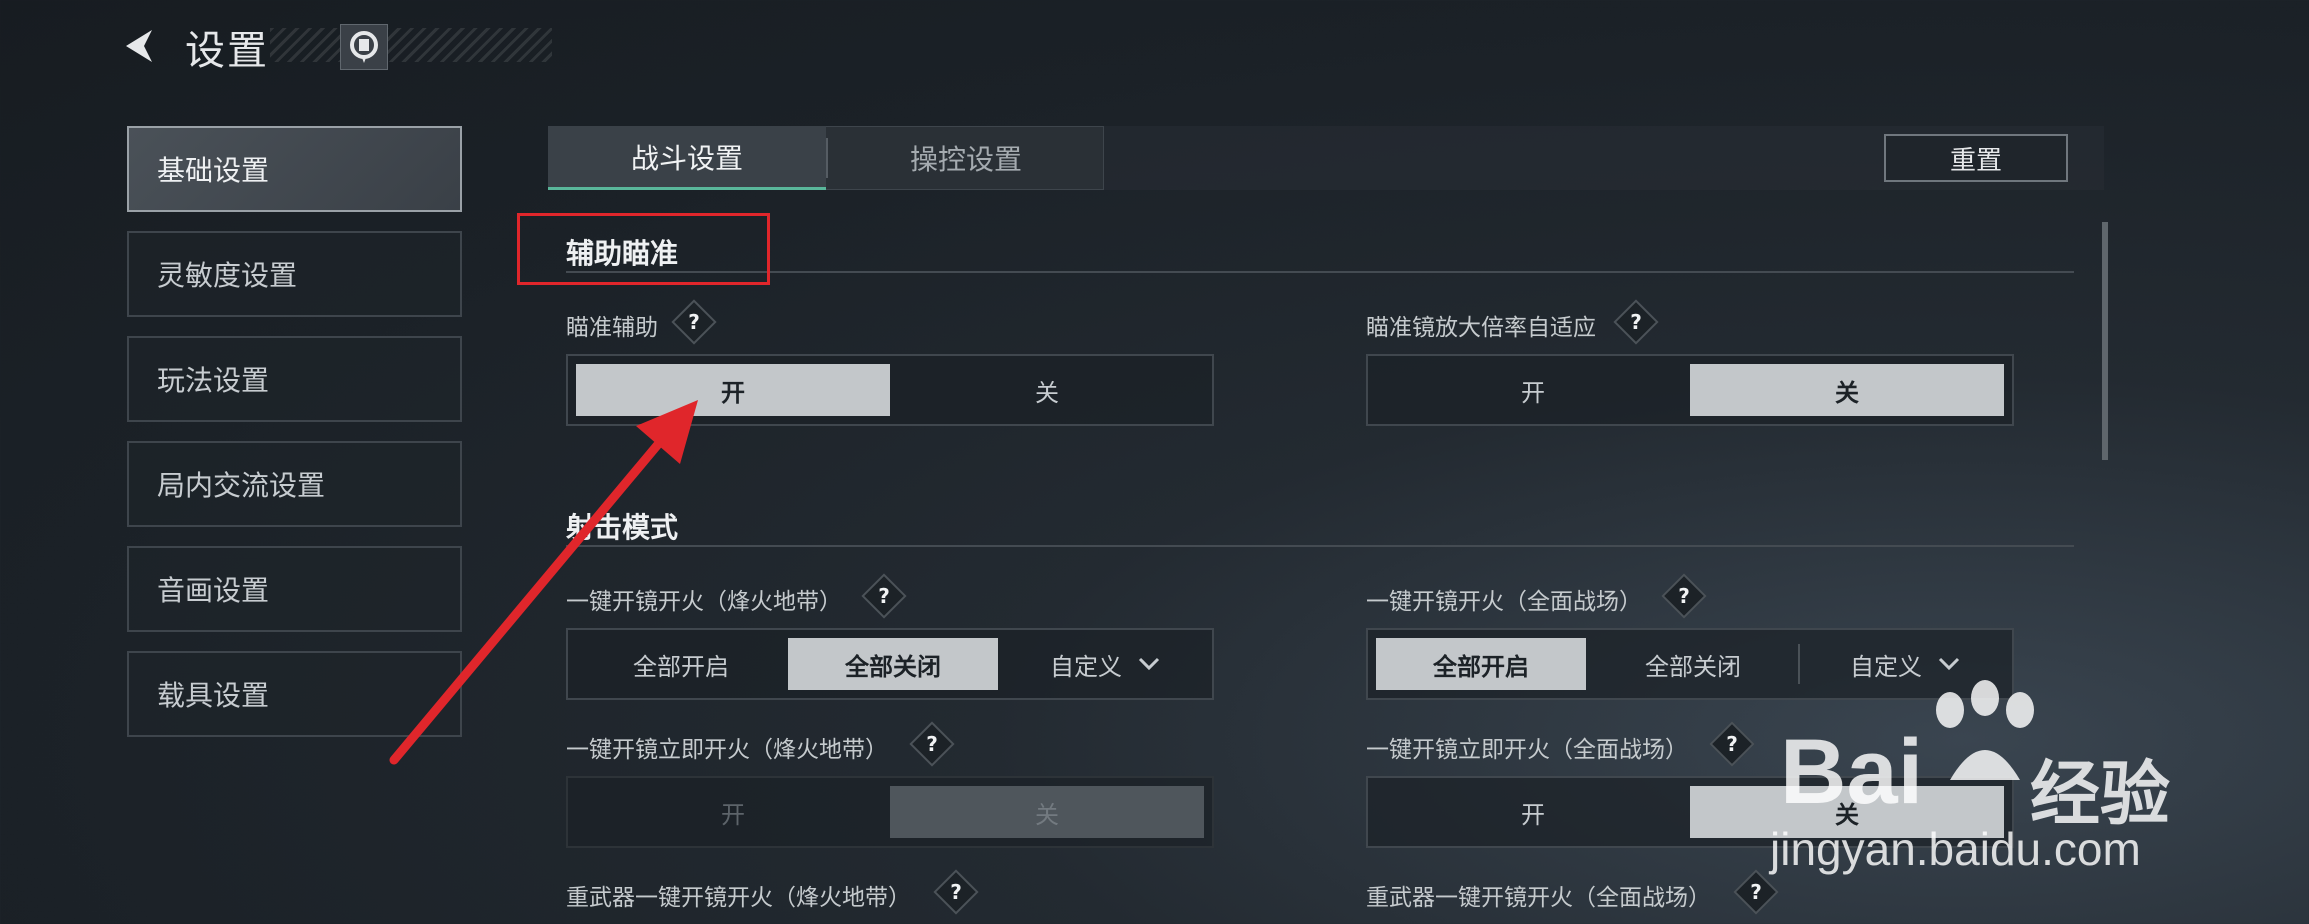 Image resolution: width=2309 pixels, height=924 pixels. I want to click on scope-adapt-on: 开, so click(1533, 390).